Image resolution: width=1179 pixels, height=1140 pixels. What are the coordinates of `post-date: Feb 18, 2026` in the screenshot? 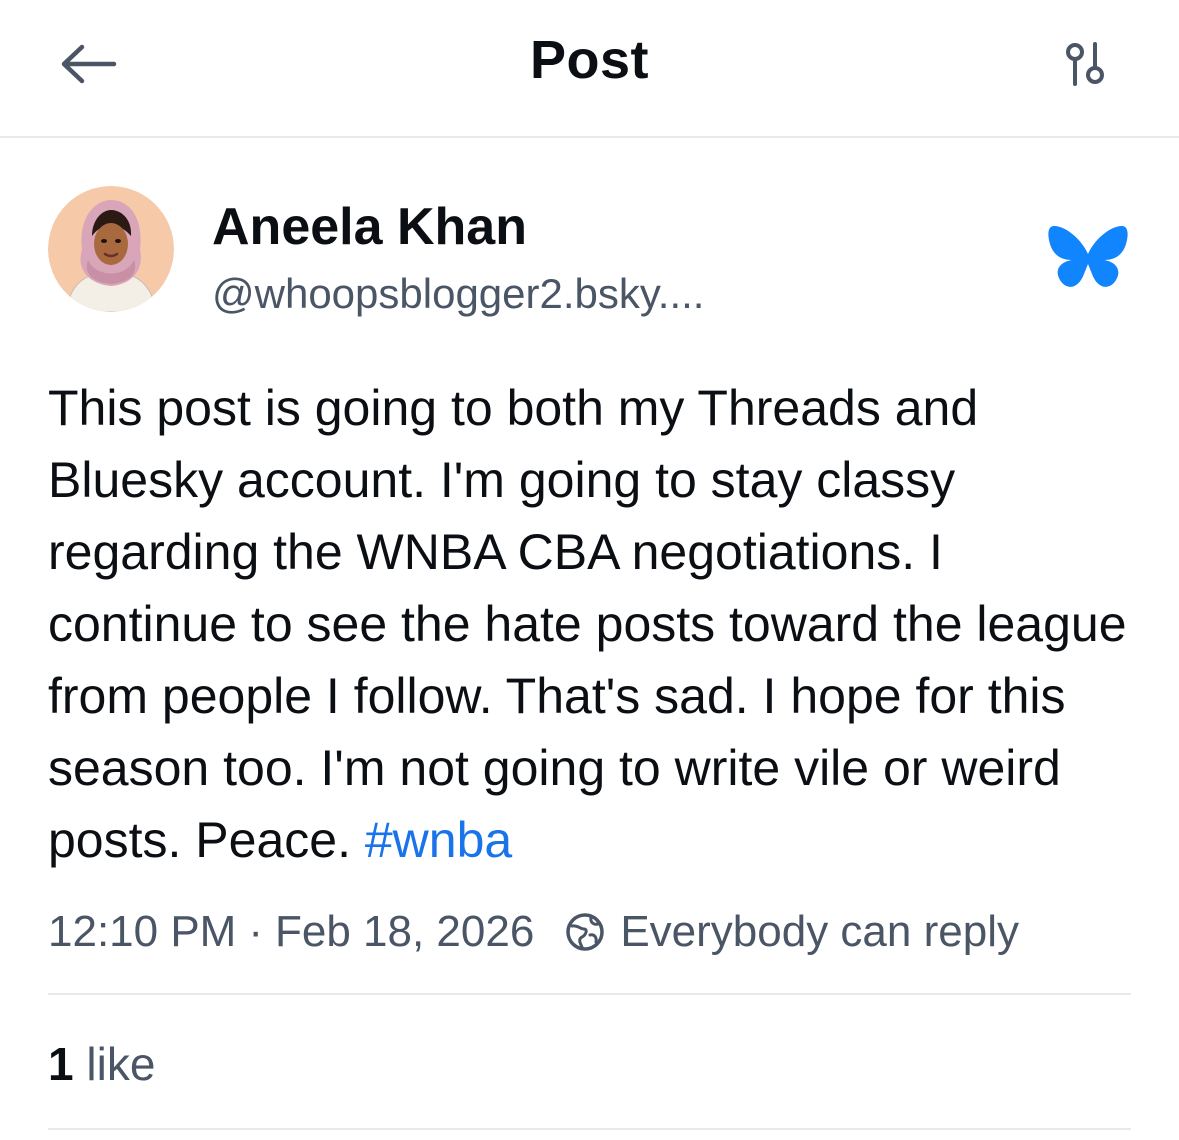 It's located at (405, 931).